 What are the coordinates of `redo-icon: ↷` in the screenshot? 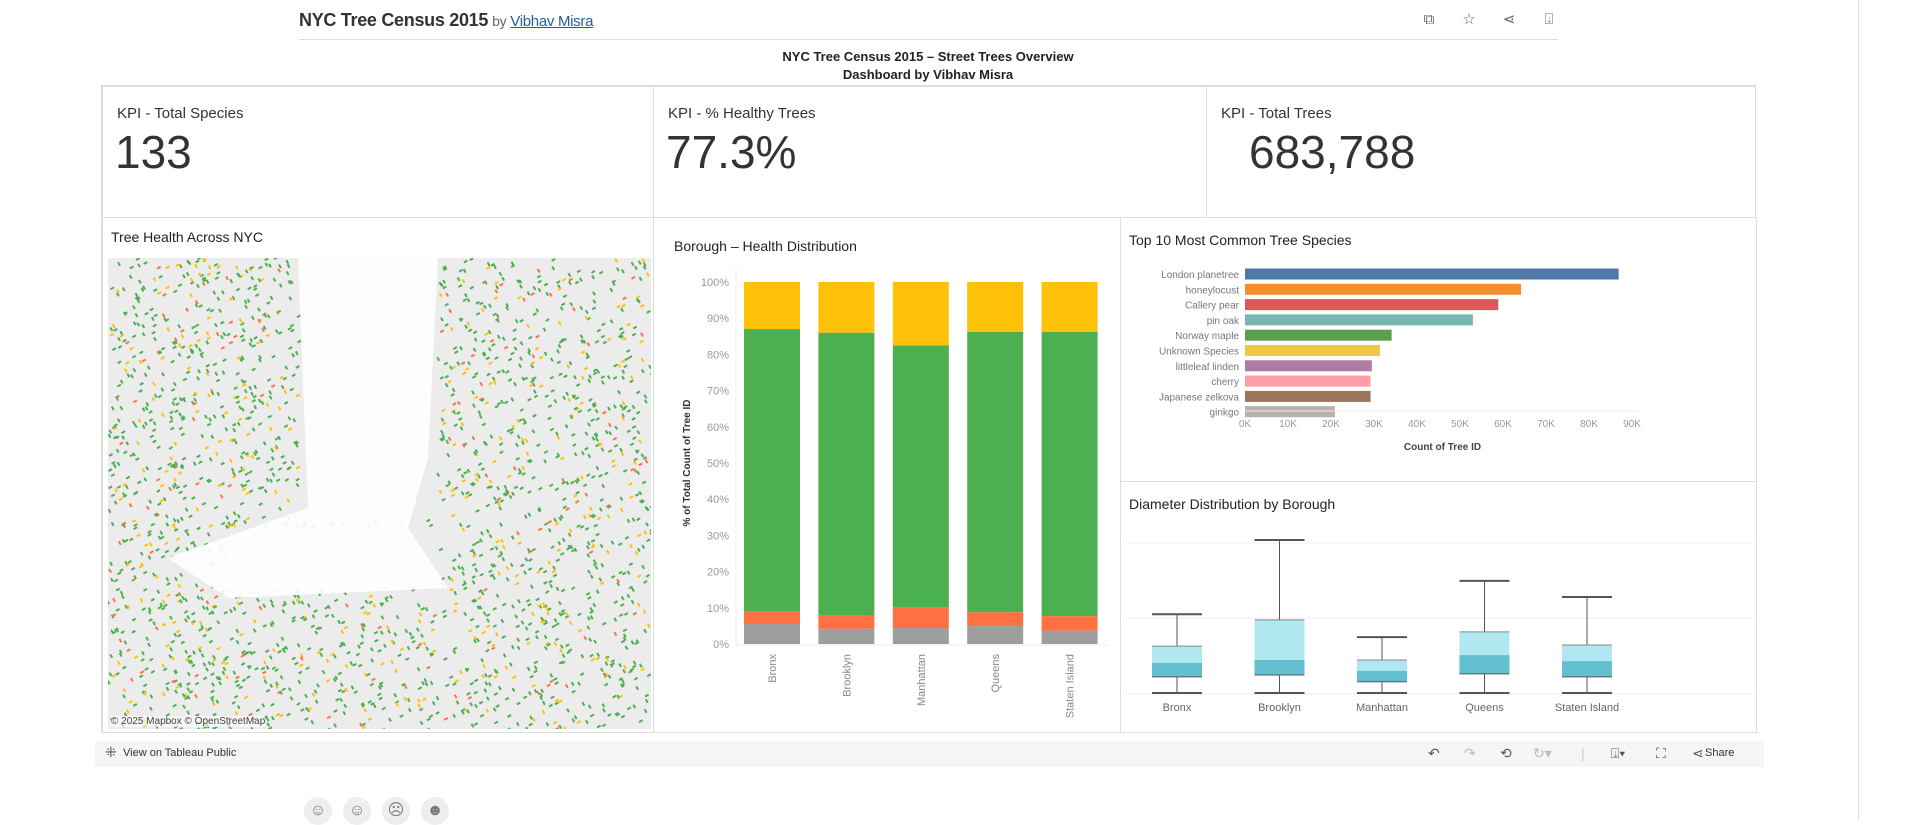 It's located at (1470, 753).